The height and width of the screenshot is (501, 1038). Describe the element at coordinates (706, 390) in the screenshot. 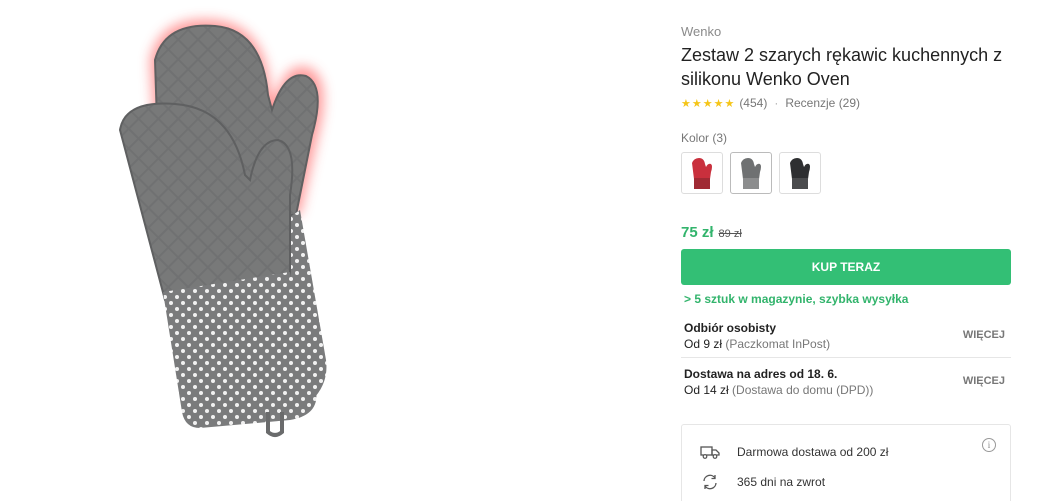

I see `delivery-price-value: Od 14 zł` at that location.